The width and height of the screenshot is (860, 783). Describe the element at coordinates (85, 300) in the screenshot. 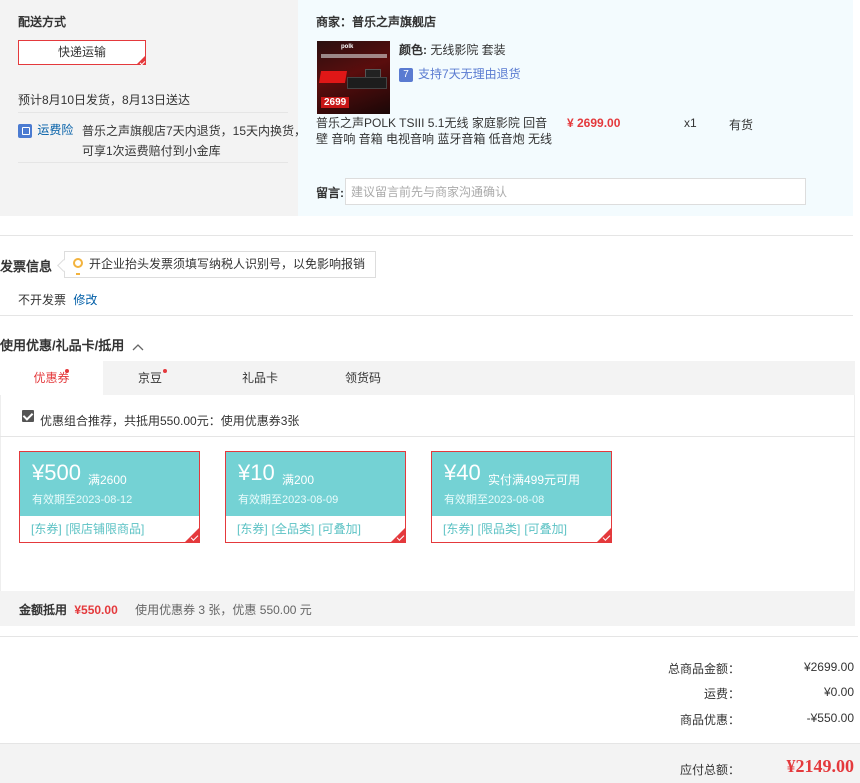

I see `invoice-edit-link: 修改` at that location.